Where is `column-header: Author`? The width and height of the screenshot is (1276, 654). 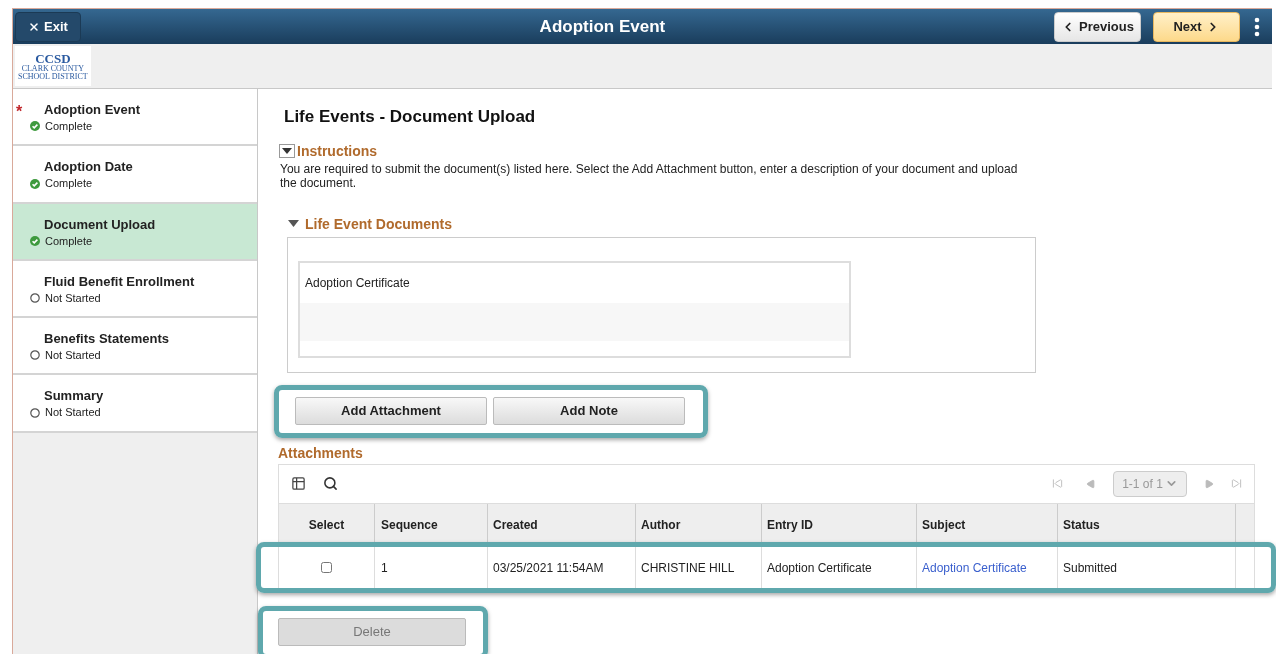
column-header: Author is located at coordinates (699, 525).